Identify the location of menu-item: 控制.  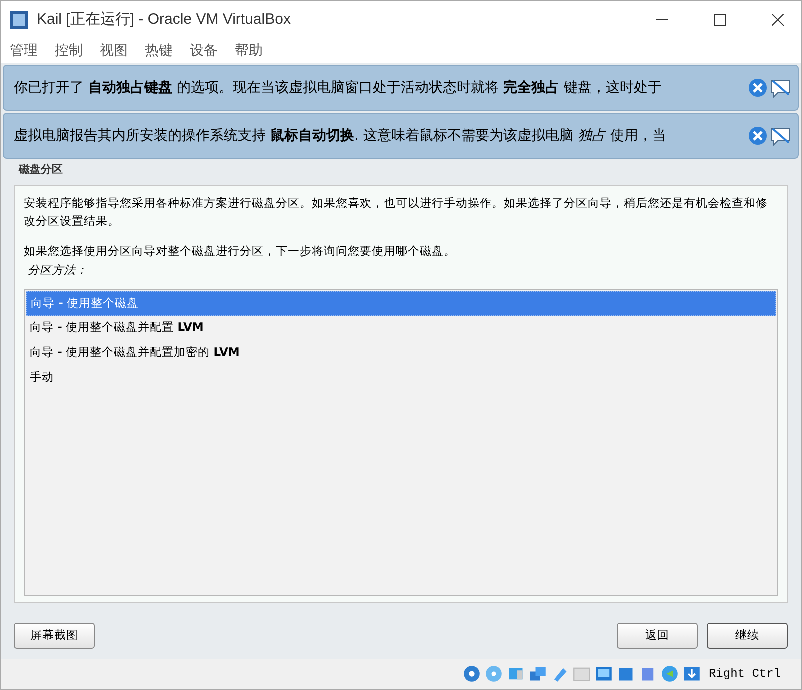
(69, 51).